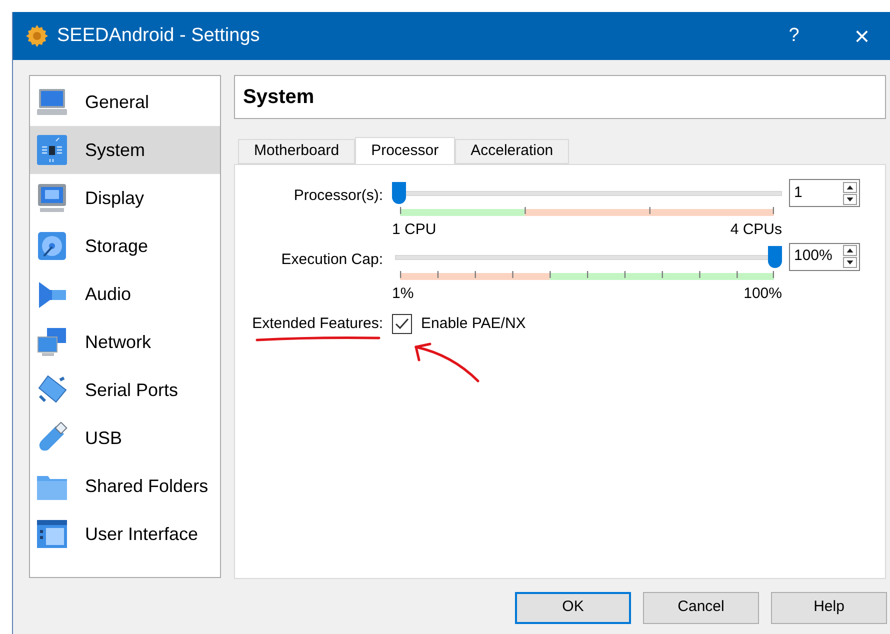 The image size is (890, 634). Describe the element at coordinates (473, 324) in the screenshot. I see `checkbox-label: Enable PAE/NX` at that location.